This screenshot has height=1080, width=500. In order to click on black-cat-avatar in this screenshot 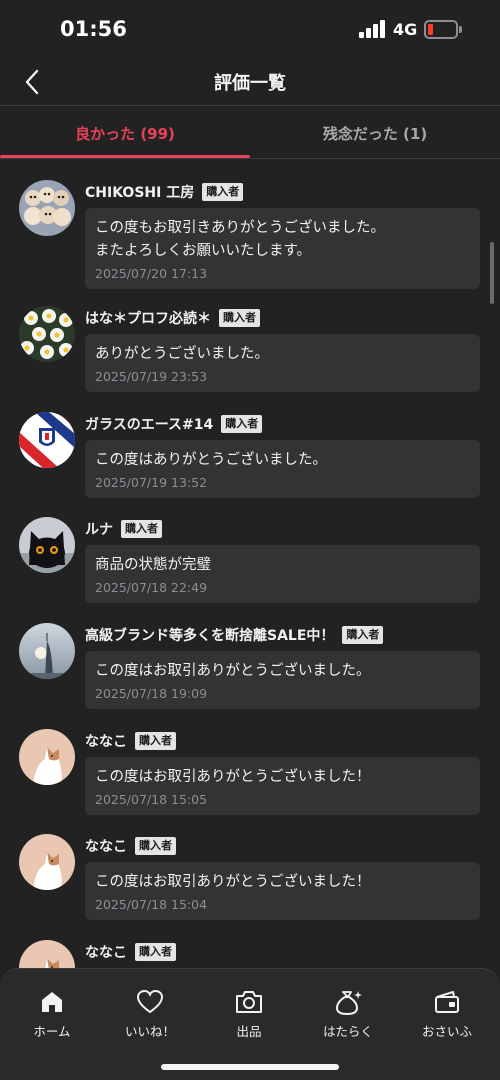, I will do `click(47, 545)`.